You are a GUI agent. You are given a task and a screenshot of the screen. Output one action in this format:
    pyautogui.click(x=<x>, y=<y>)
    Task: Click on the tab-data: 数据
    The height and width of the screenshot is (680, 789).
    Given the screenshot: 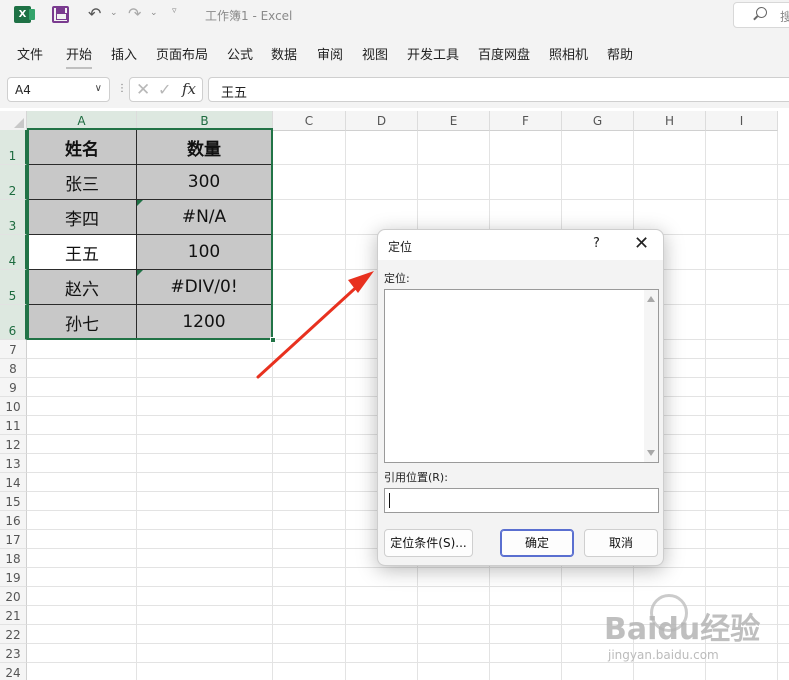 What is the action you would take?
    pyautogui.click(x=284, y=53)
    